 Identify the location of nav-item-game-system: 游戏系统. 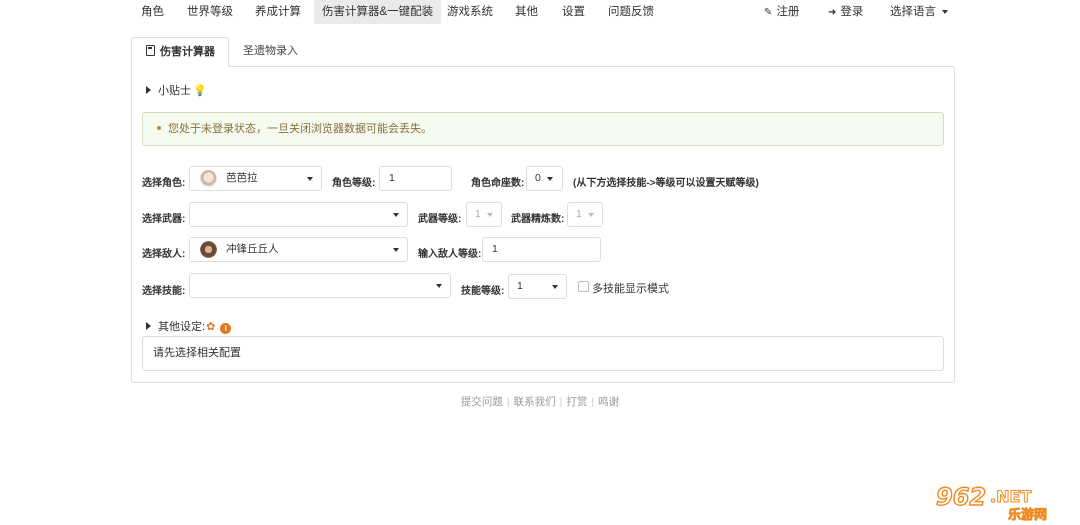
(470, 12).